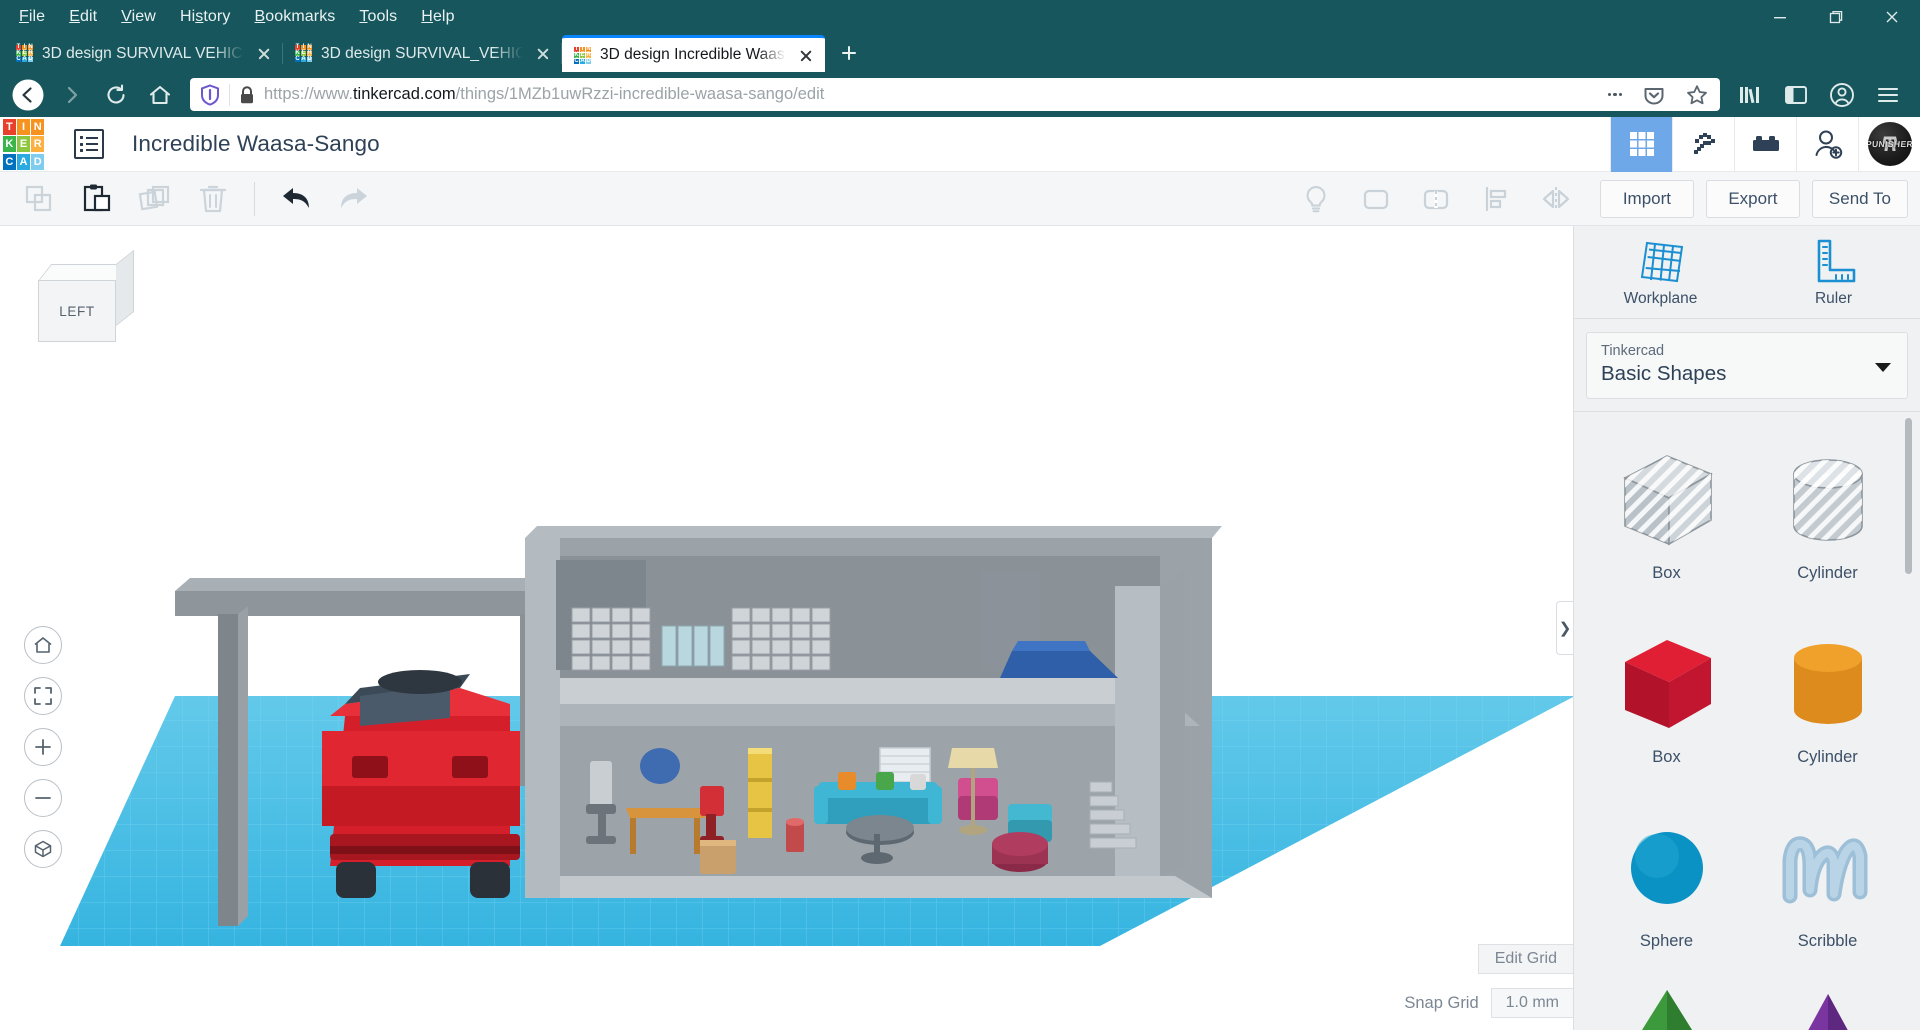 The image size is (1920, 1030). What do you see at coordinates (1750, 95) in the screenshot?
I see `library-icon` at bounding box center [1750, 95].